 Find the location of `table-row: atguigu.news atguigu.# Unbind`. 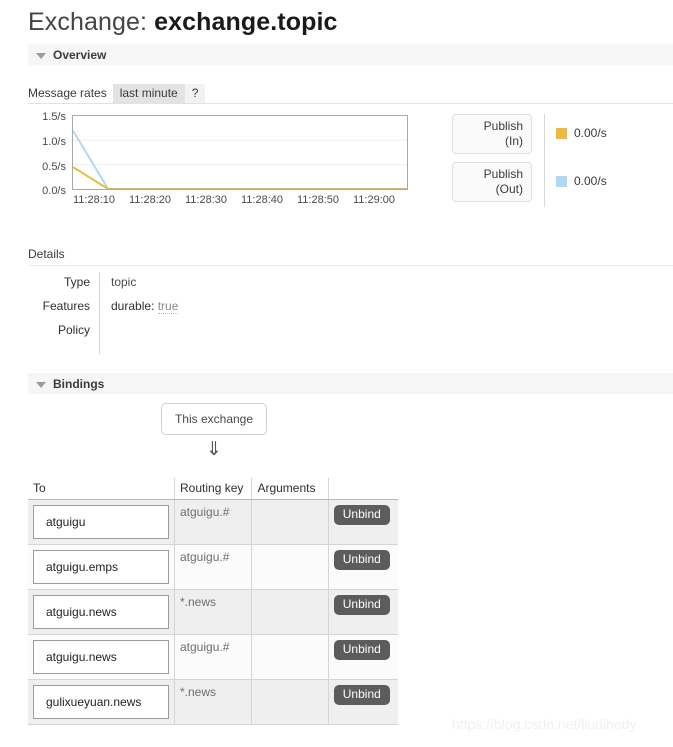

table-row: atguigu.news atguigu.# Unbind is located at coordinates (213, 657).